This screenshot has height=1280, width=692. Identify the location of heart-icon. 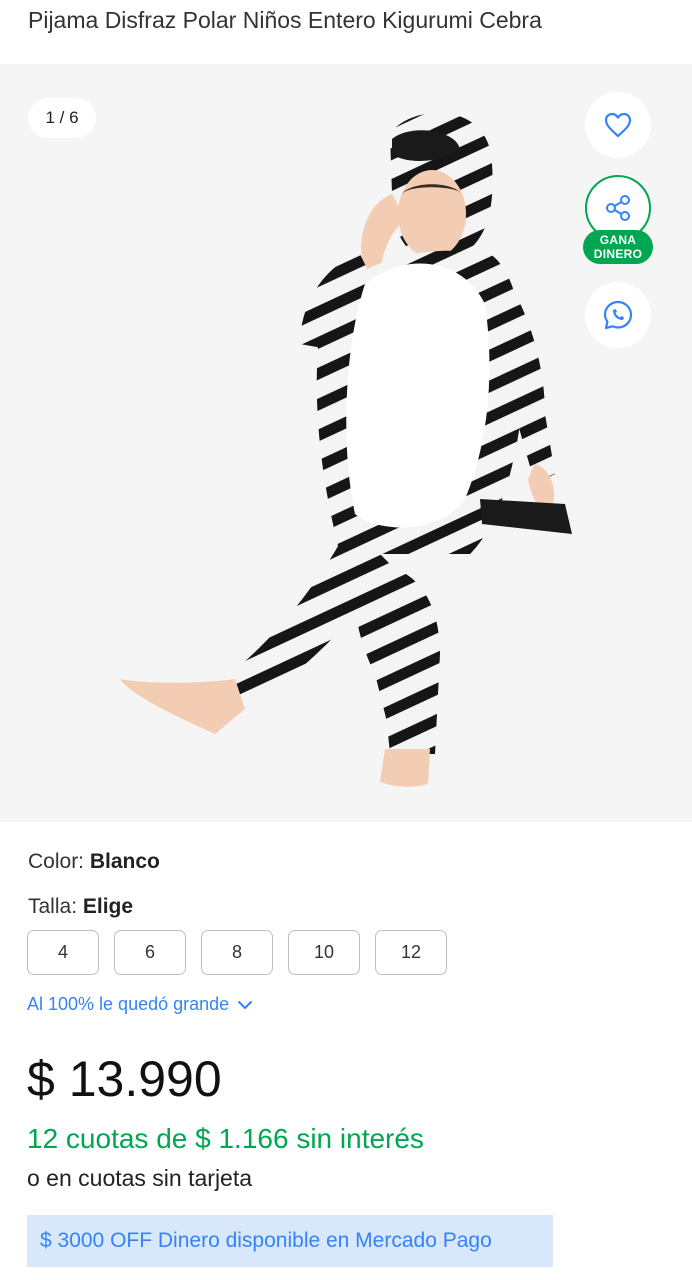
(618, 125).